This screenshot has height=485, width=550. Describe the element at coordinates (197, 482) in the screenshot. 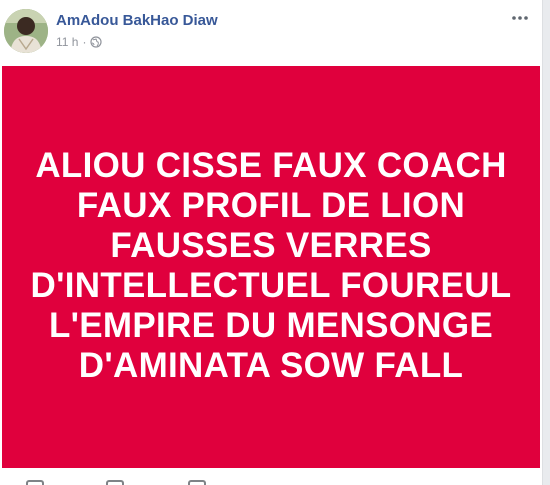

I see `share-icon` at that location.